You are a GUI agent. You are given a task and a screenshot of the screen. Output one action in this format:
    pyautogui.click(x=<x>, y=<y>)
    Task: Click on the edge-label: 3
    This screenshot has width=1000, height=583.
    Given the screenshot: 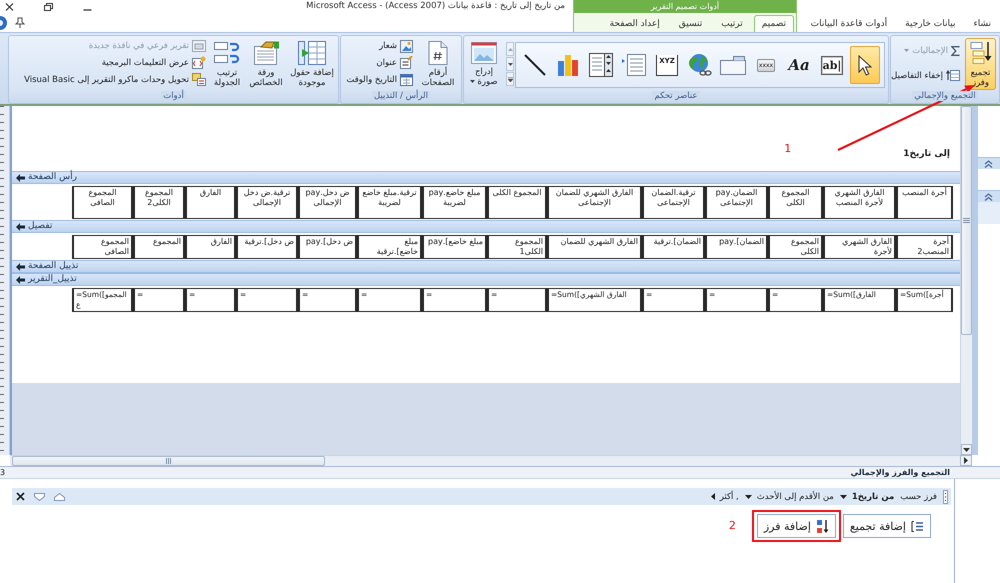 What is the action you would take?
    pyautogui.click(x=3, y=473)
    